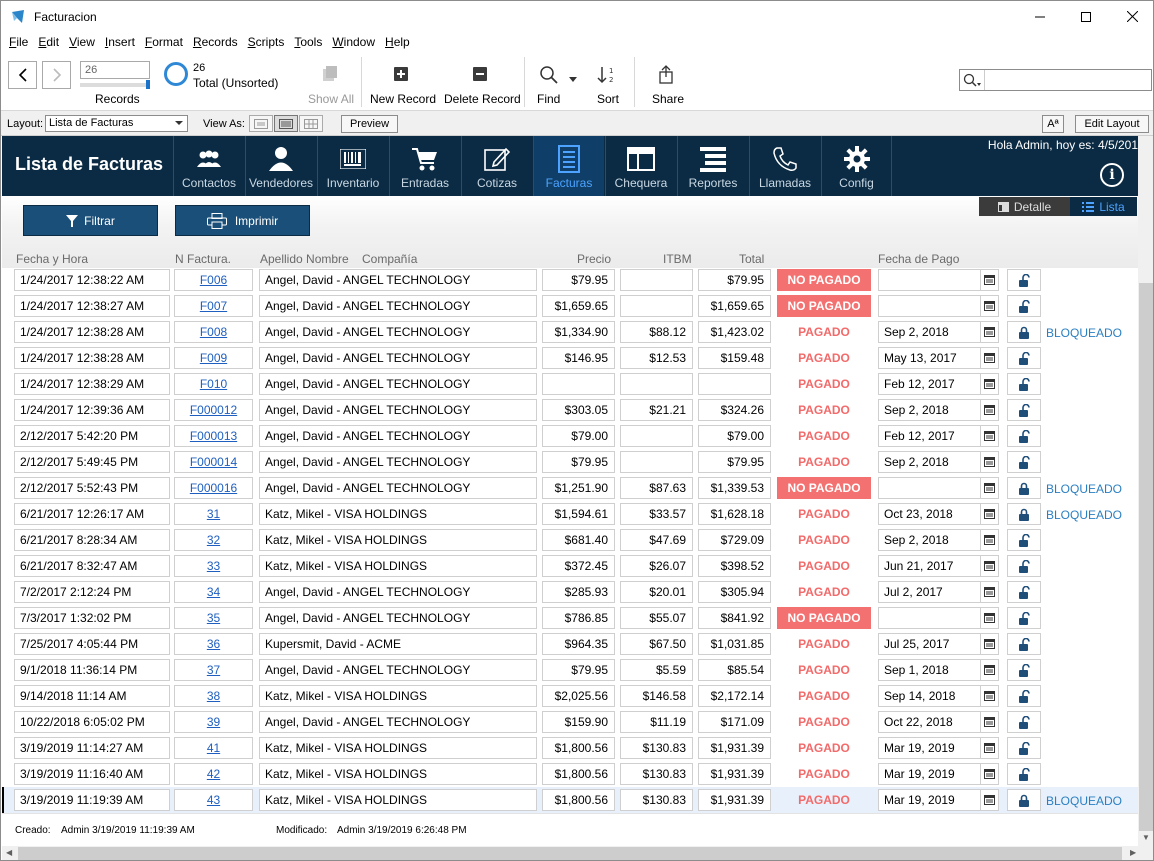  What do you see at coordinates (352, 166) in the screenshot?
I see `tab-inventario: Inventario` at bounding box center [352, 166].